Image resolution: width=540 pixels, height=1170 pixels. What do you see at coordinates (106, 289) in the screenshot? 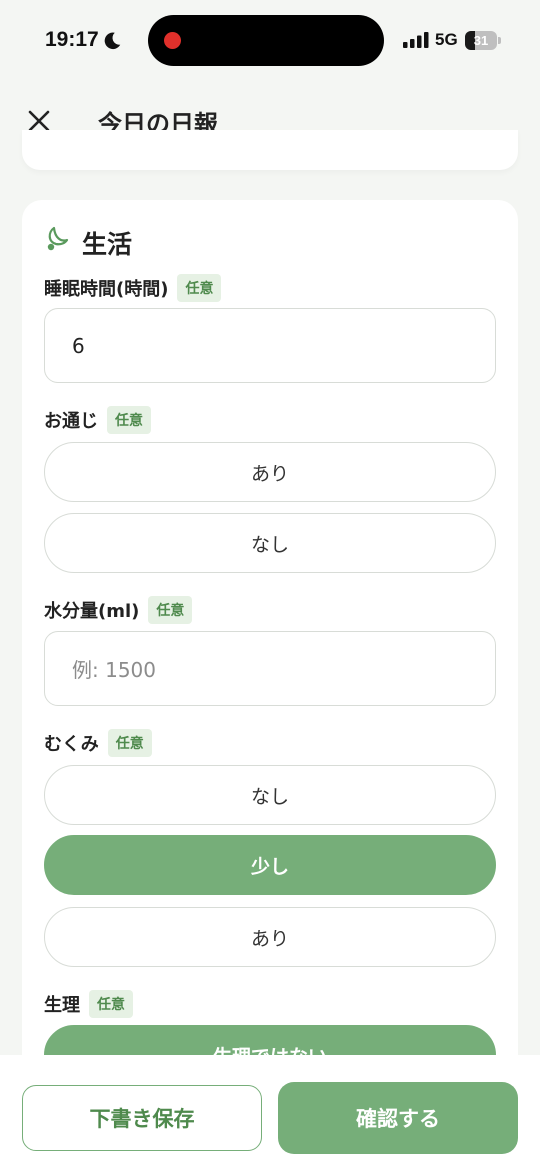
I see `sleep-label-text: 睡眠時間(時間)` at bounding box center [106, 289].